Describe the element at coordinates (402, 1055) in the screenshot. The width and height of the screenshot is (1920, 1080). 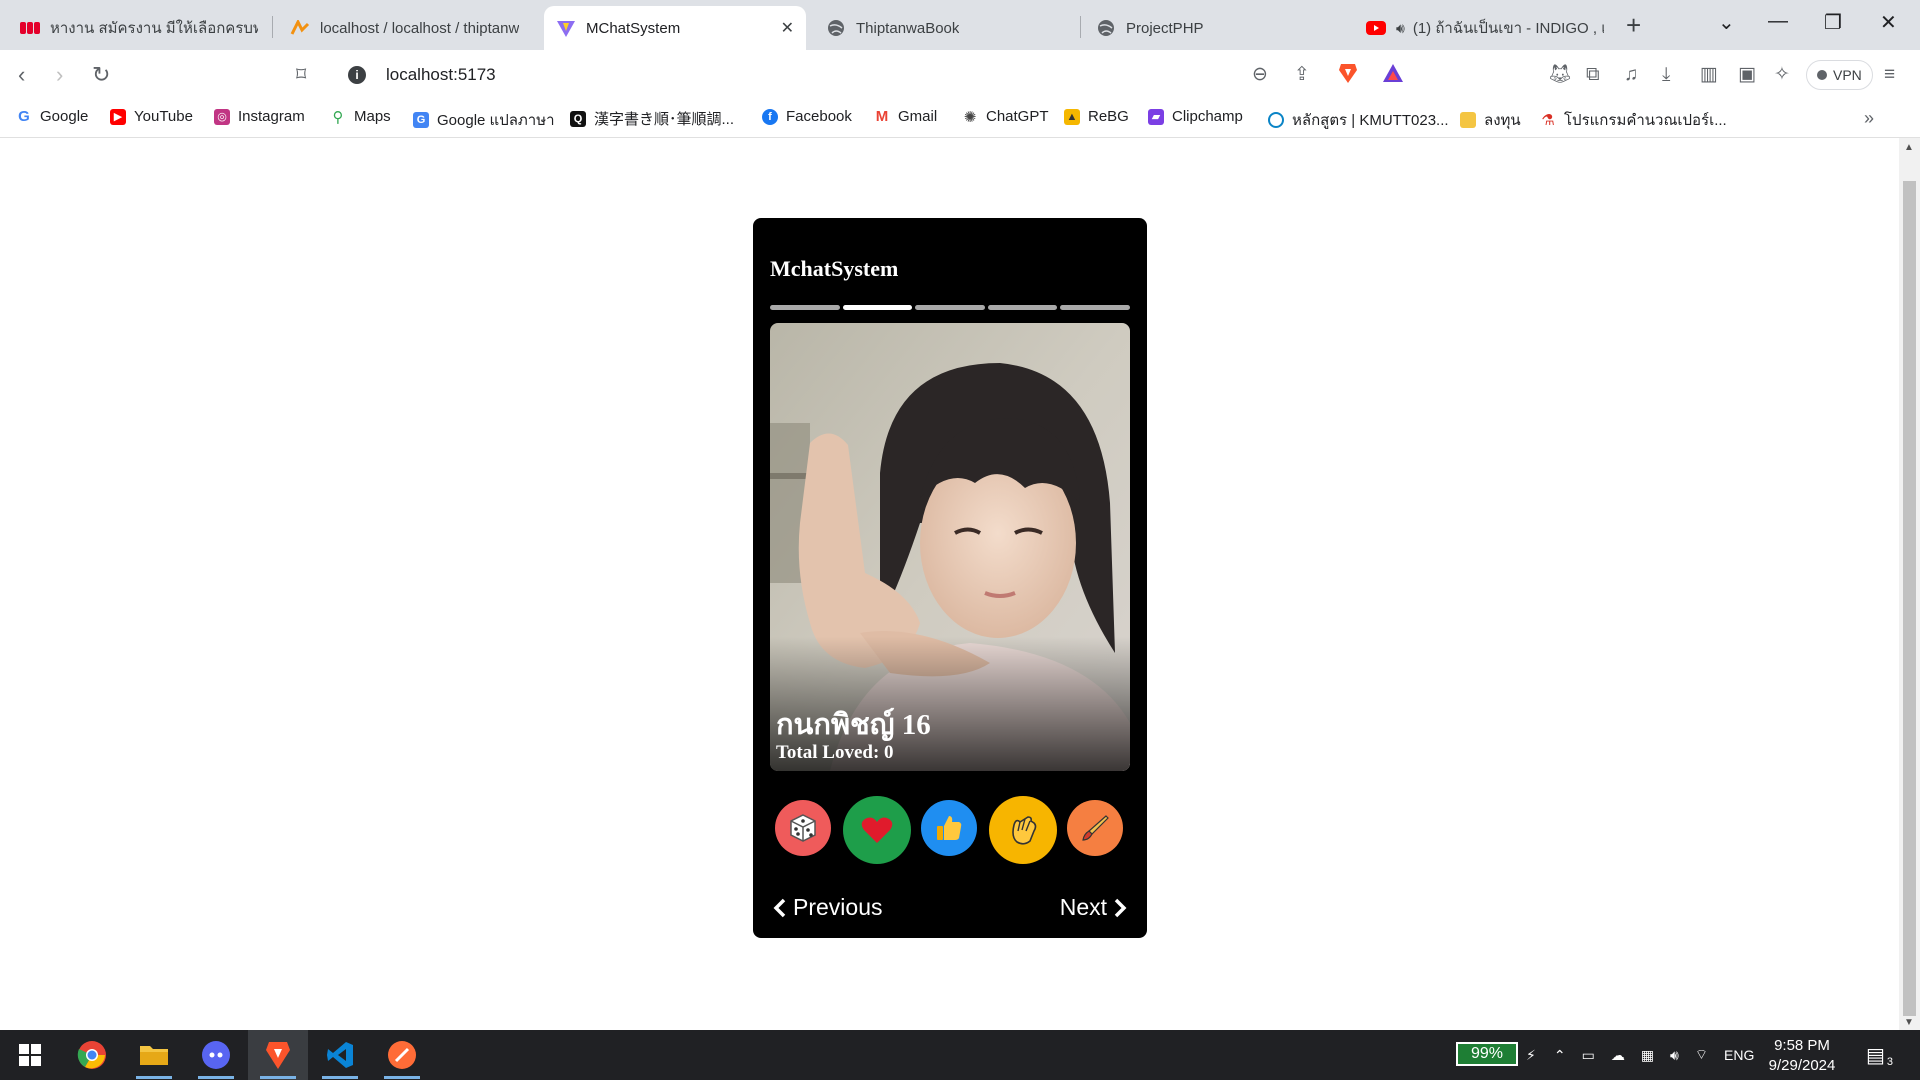
I see `postman-taskbar` at that location.